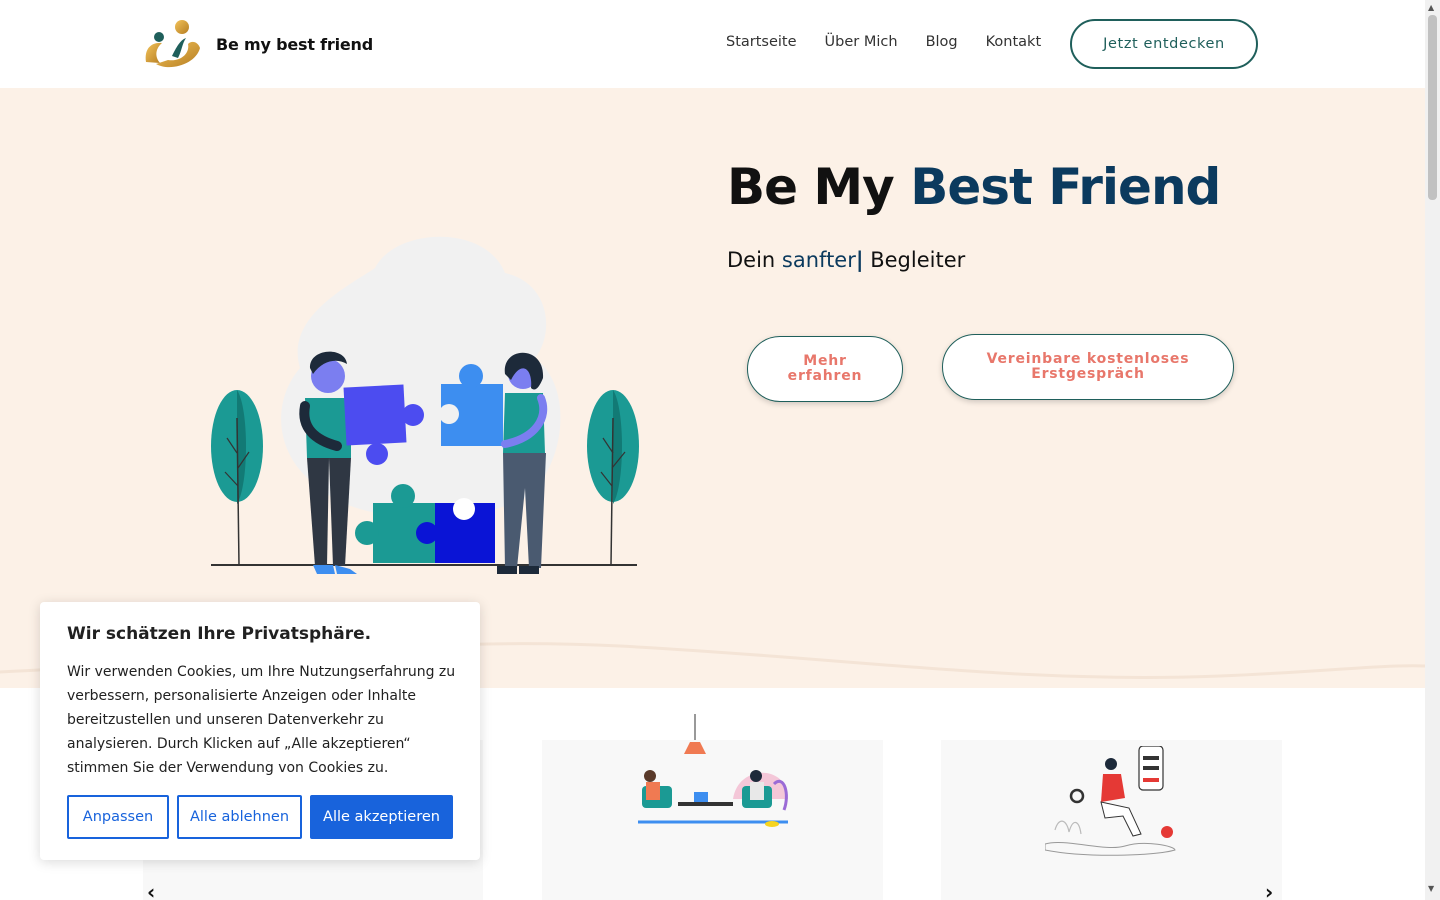 The height and width of the screenshot is (900, 1440). Describe the element at coordinates (825, 361) in the screenshot. I see `learn-more-line1: Mehr` at that location.